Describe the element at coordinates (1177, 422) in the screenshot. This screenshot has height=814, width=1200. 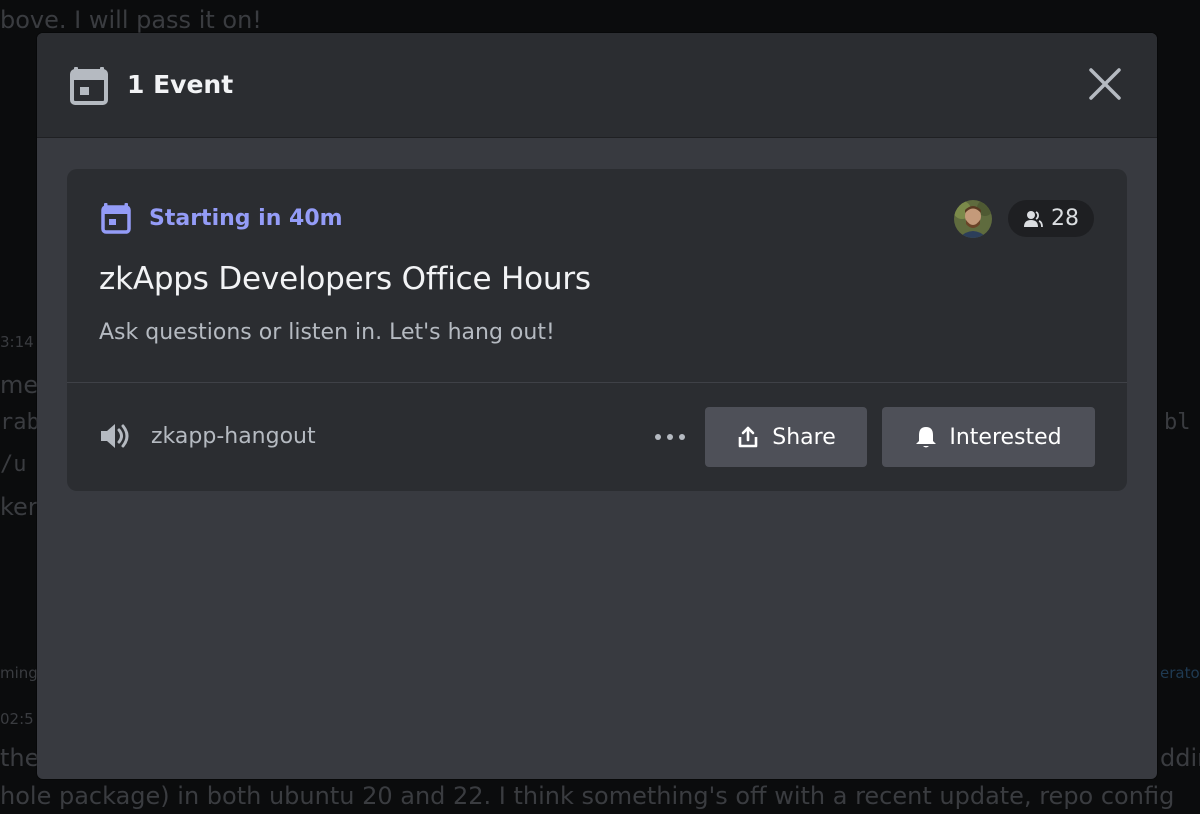
I see `bg-message-line: bl` at that location.